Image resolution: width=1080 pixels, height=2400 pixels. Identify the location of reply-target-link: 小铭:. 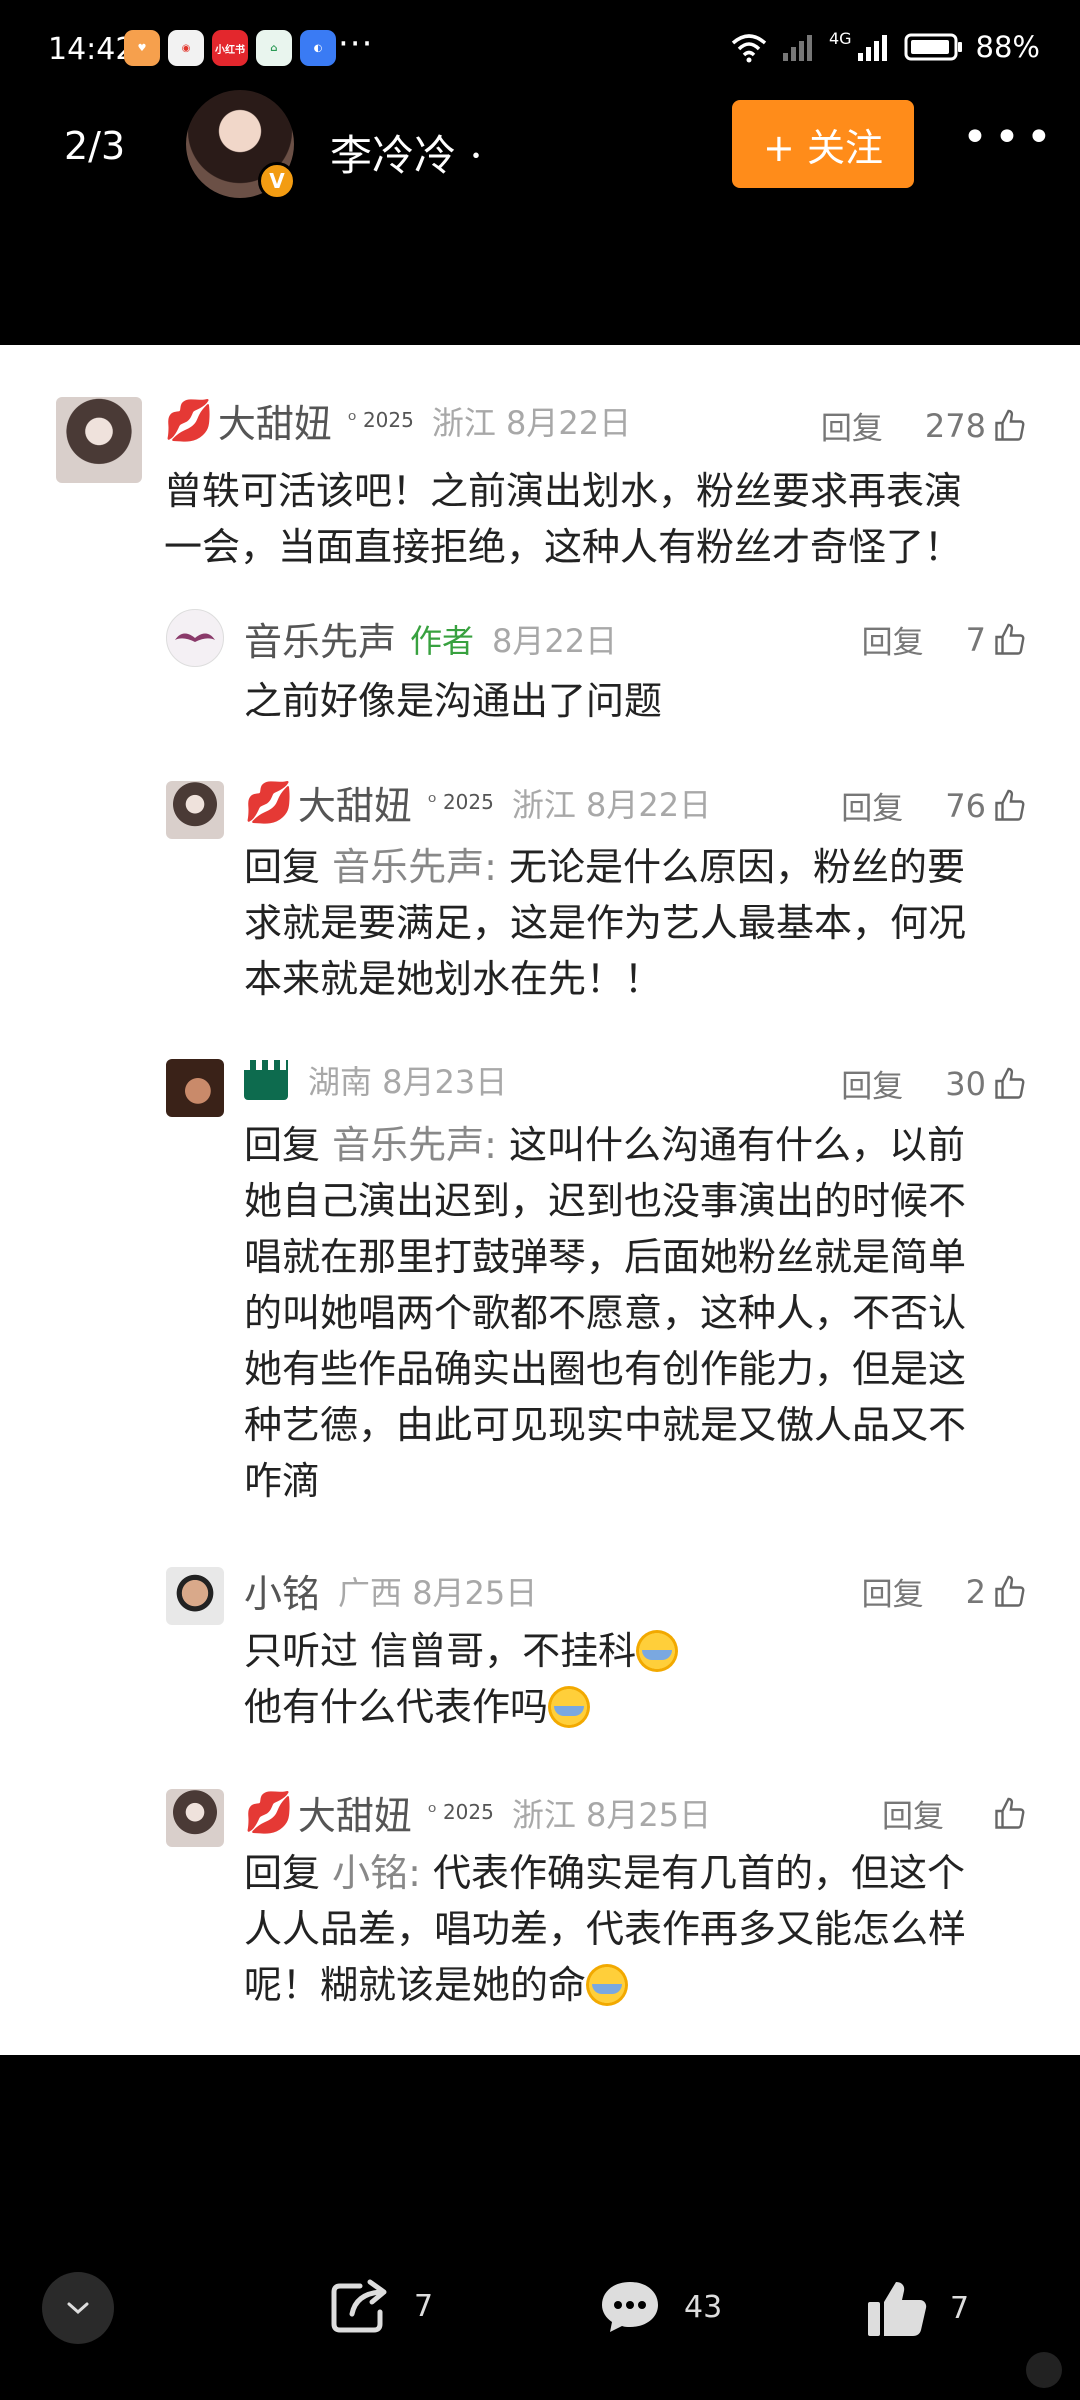
(376, 1873).